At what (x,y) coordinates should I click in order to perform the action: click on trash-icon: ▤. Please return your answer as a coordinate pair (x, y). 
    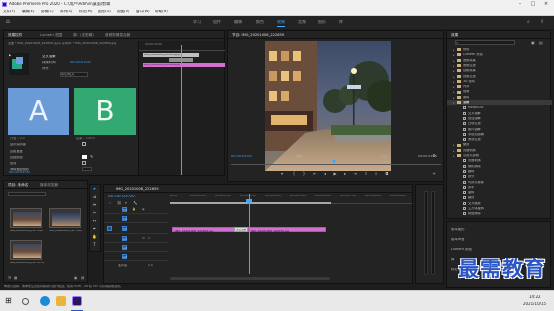
    Looking at the image, I should click on (82, 278).